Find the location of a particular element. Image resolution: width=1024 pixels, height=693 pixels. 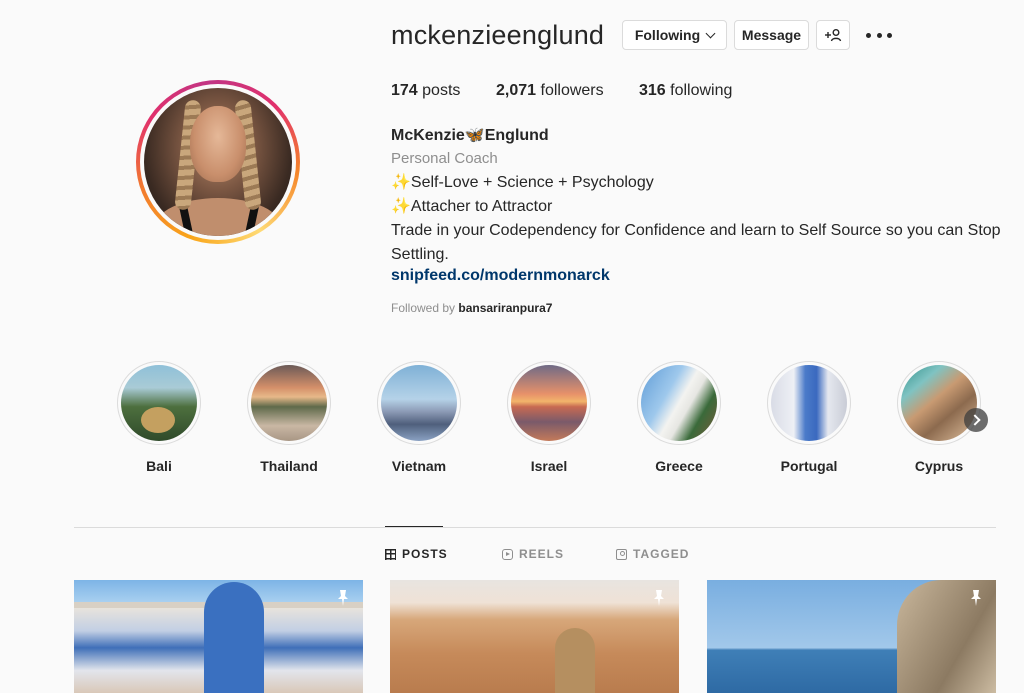

tab-tagged-label: TAGGED is located at coordinates (661, 554).